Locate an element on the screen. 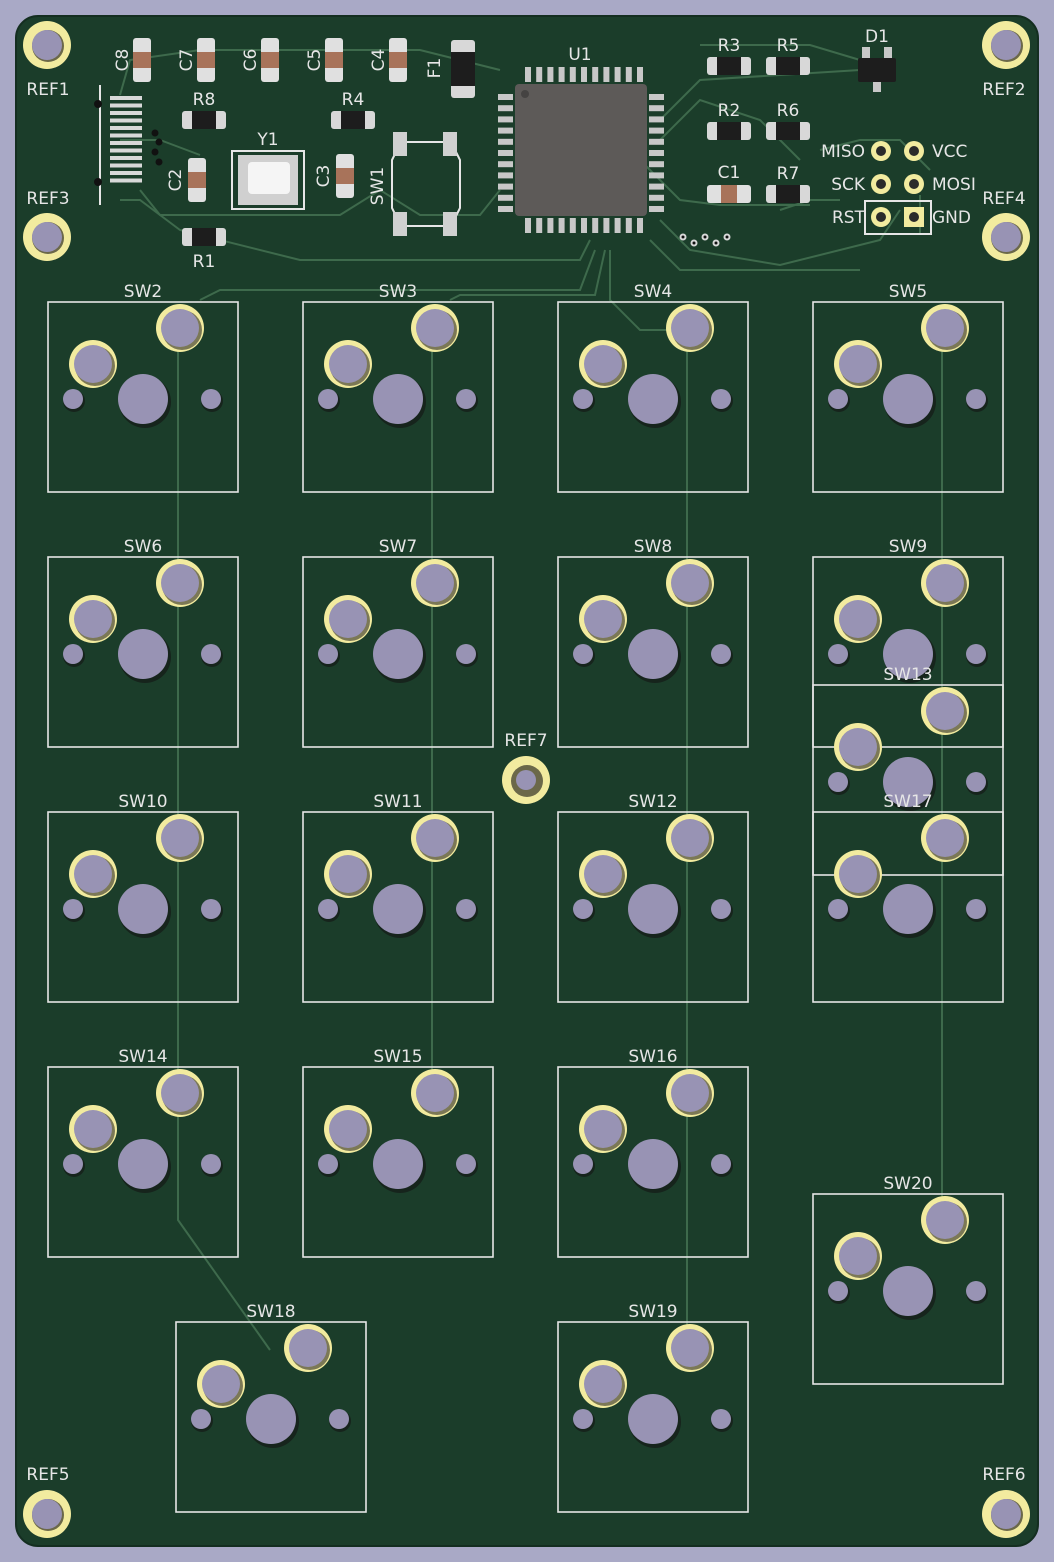 The image size is (1054, 1562). resistor-label: R2 is located at coordinates (729, 111).